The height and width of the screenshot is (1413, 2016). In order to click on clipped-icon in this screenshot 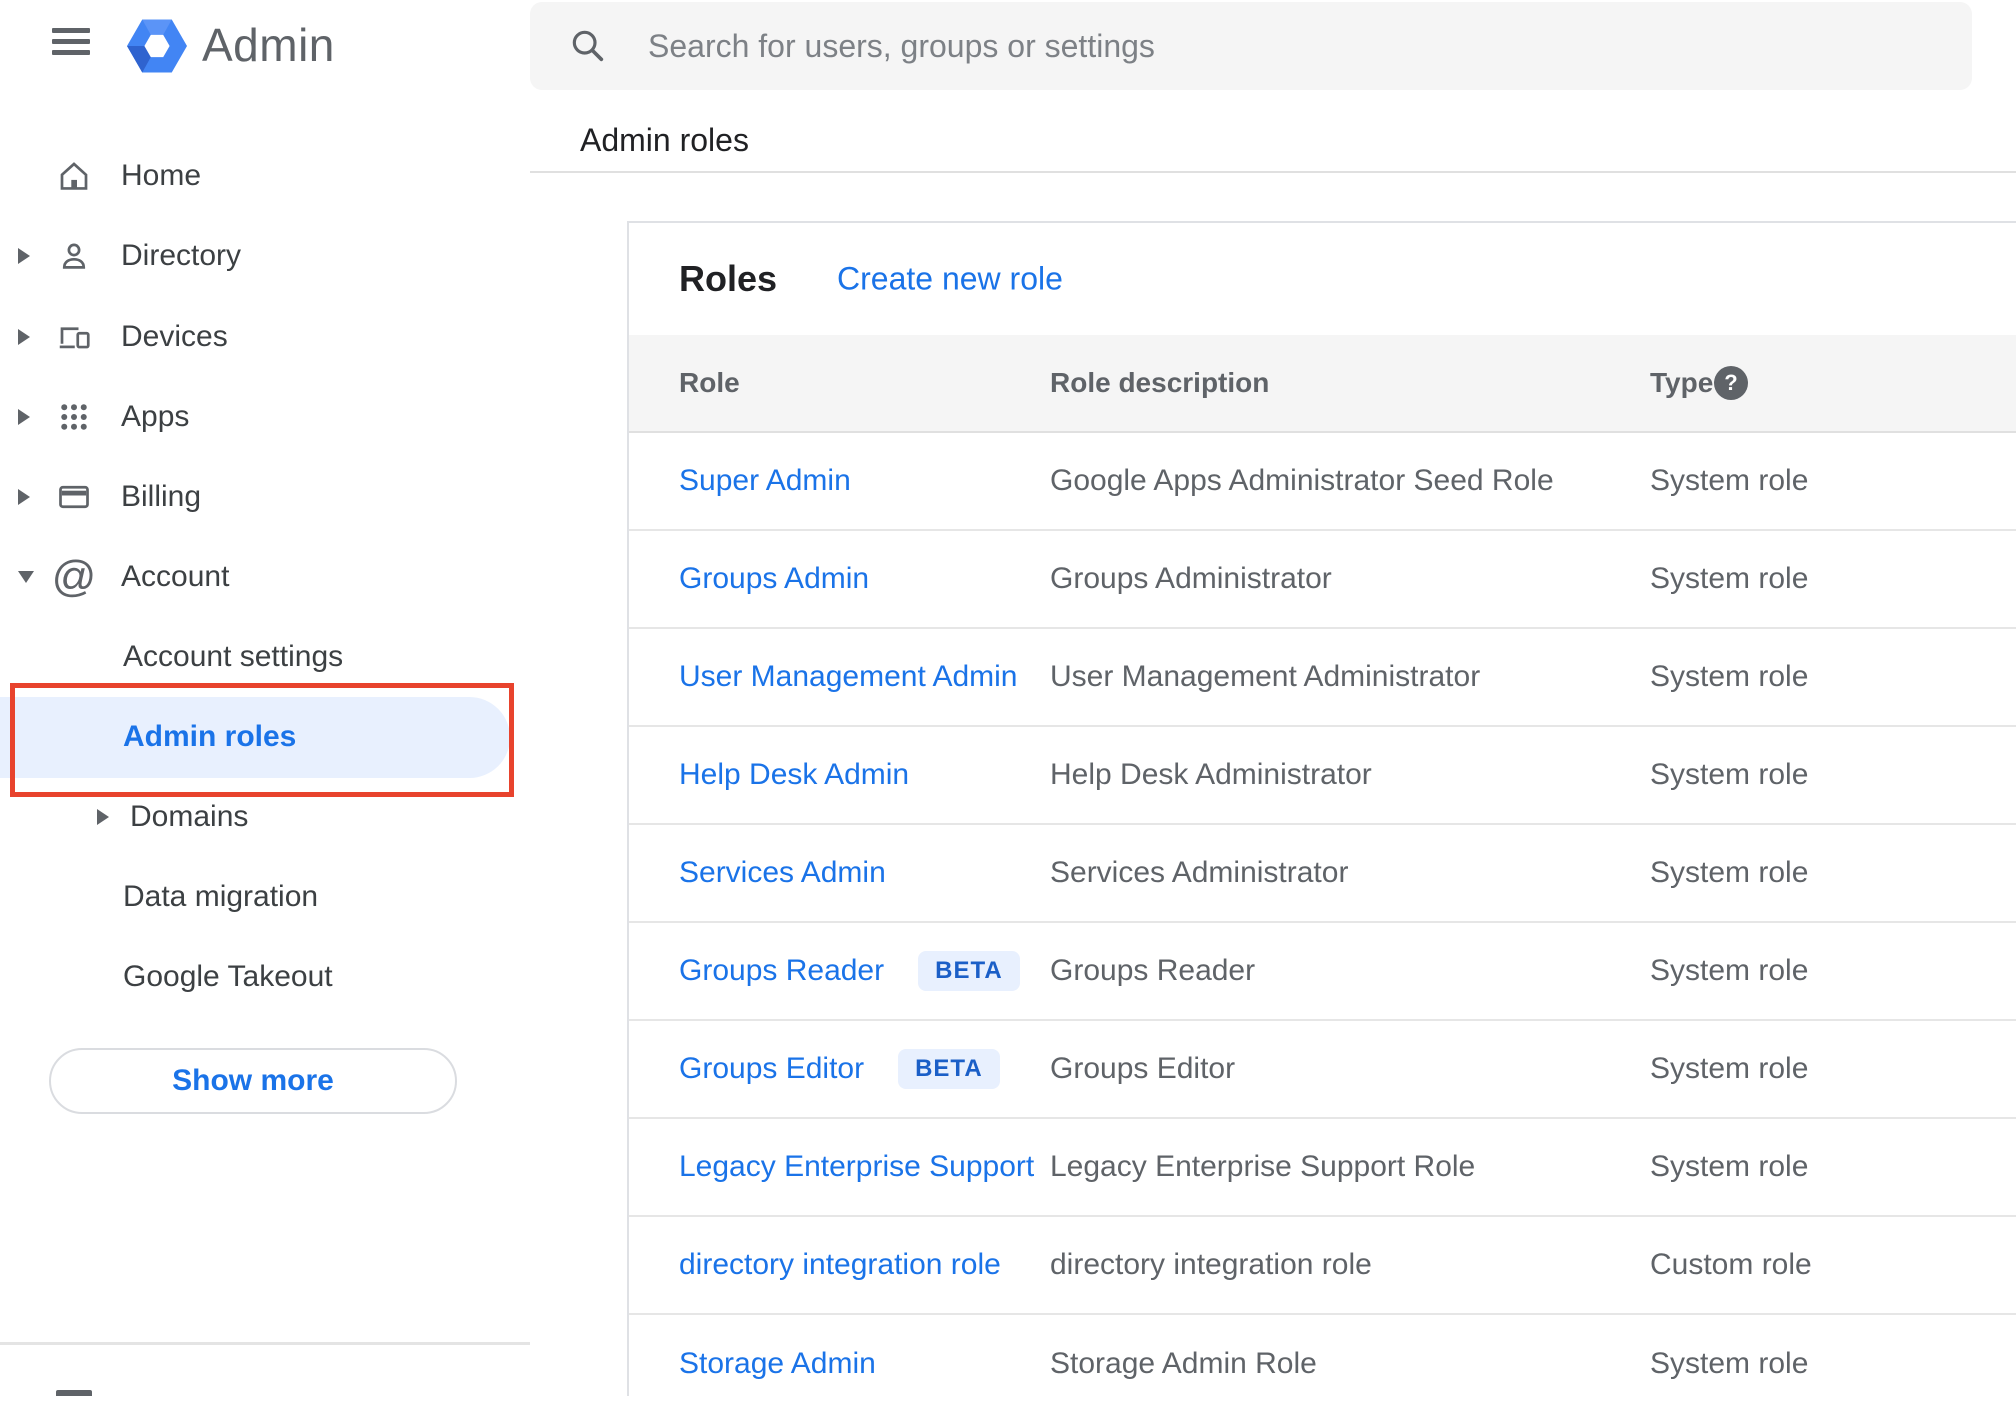, I will do `click(74, 1393)`.